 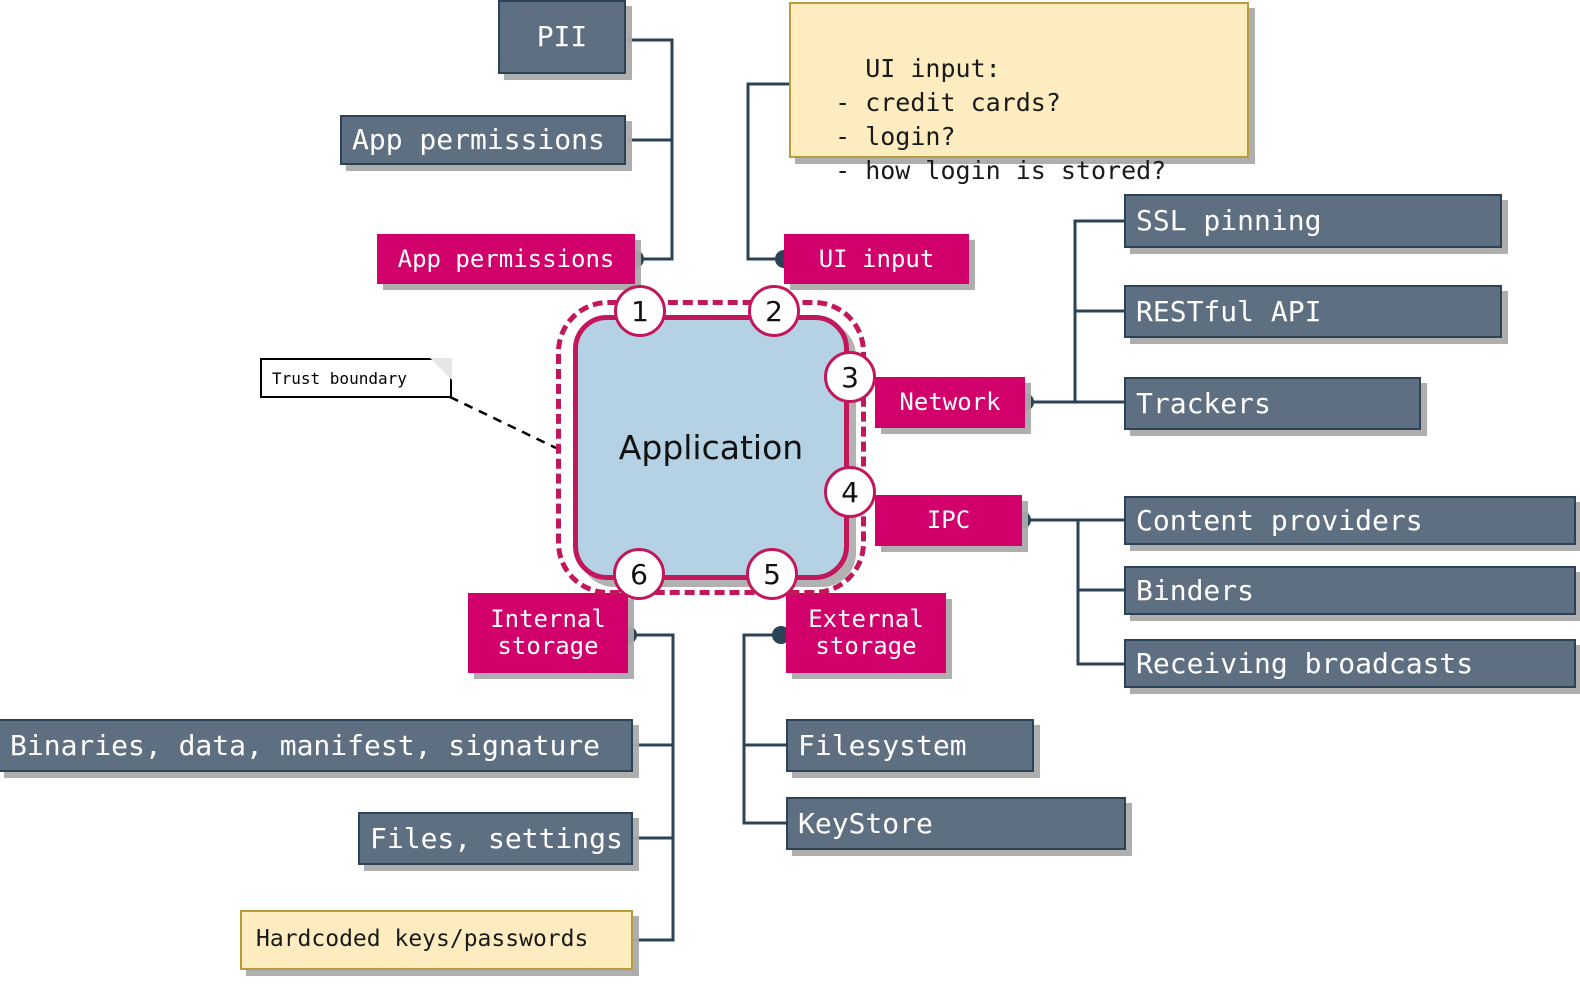 I want to click on interface-network-label: Network, so click(x=950, y=402).